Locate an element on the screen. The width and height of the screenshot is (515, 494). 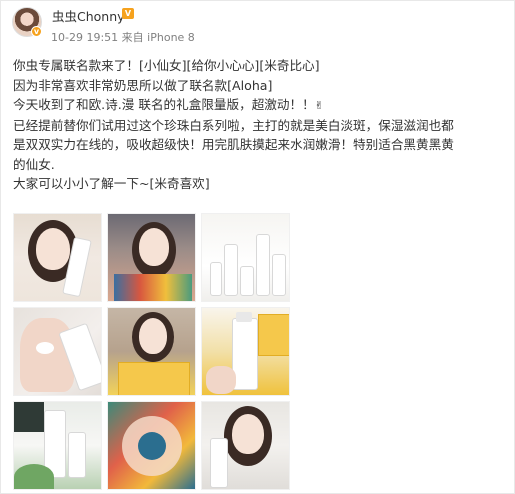
peace-emoji-icon: ✌ is located at coordinates (319, 105).